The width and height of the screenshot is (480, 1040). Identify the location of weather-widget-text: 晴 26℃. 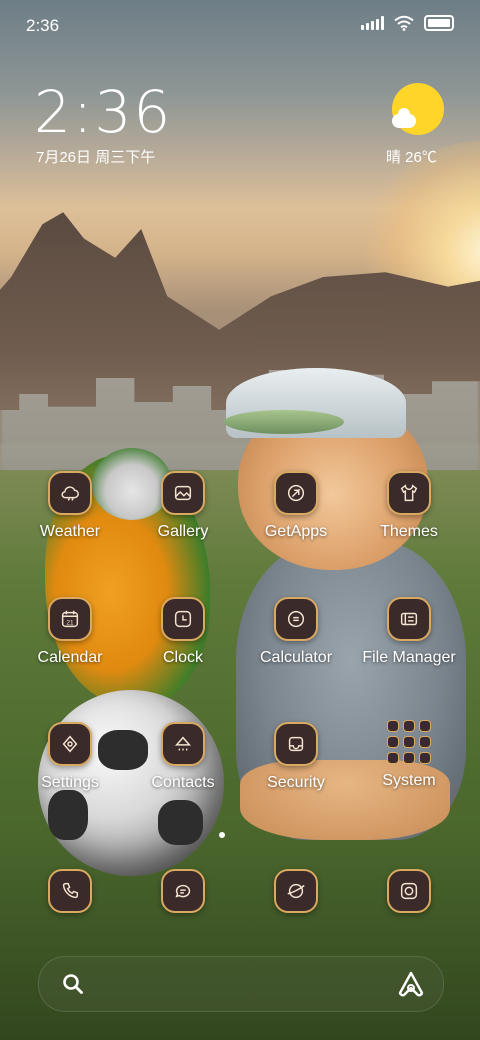
(411, 156).